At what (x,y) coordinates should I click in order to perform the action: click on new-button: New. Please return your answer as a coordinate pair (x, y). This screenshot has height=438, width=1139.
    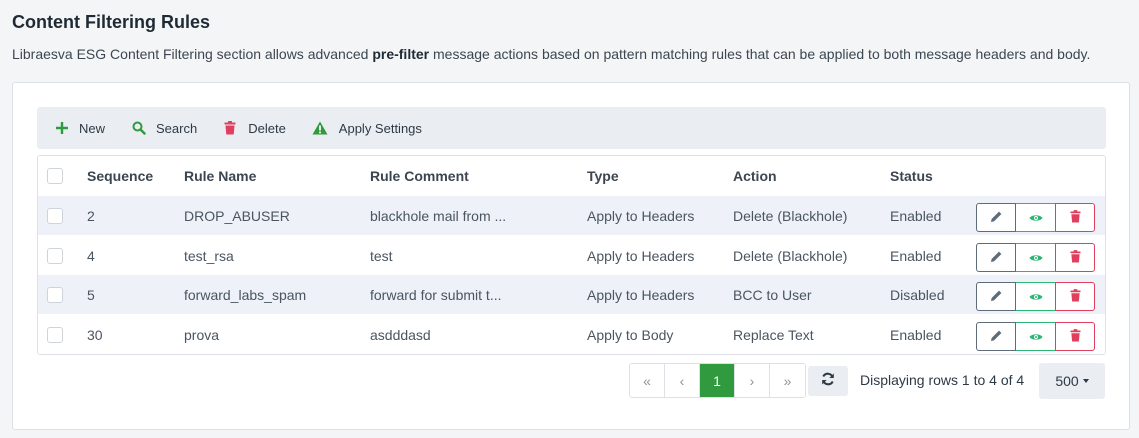
    Looking at the image, I should click on (79, 128).